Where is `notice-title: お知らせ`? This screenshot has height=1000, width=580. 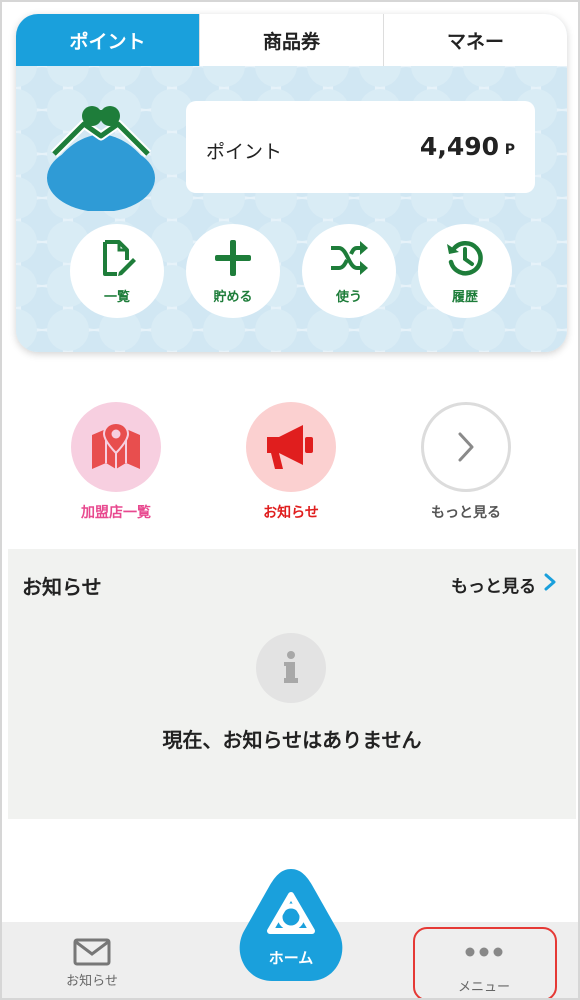
notice-title: お知らせ is located at coordinates (62, 587).